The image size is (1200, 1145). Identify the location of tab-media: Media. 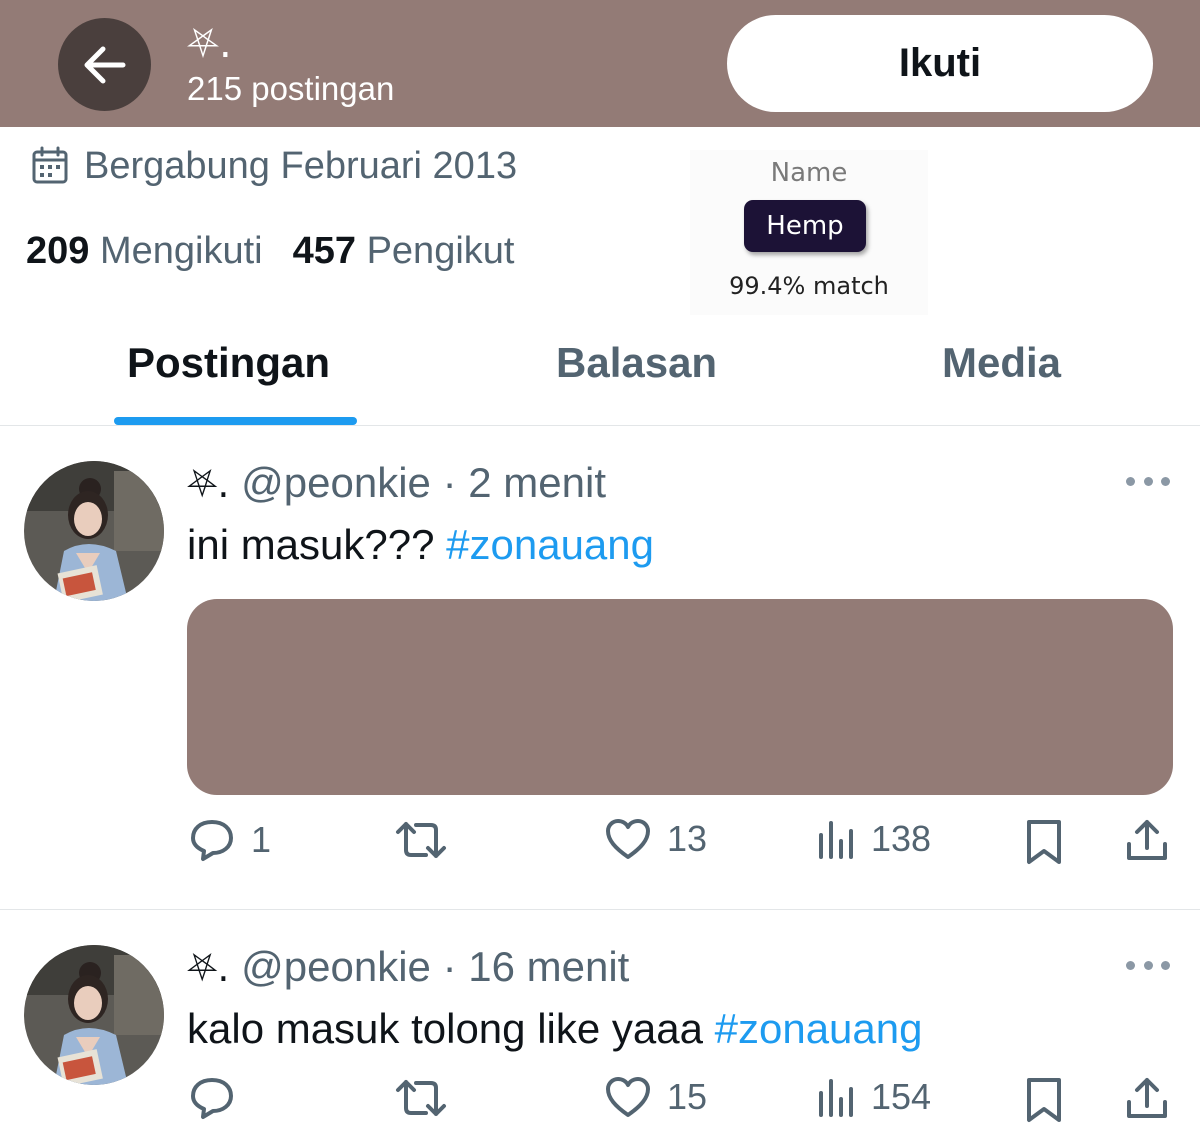
(1001, 363).